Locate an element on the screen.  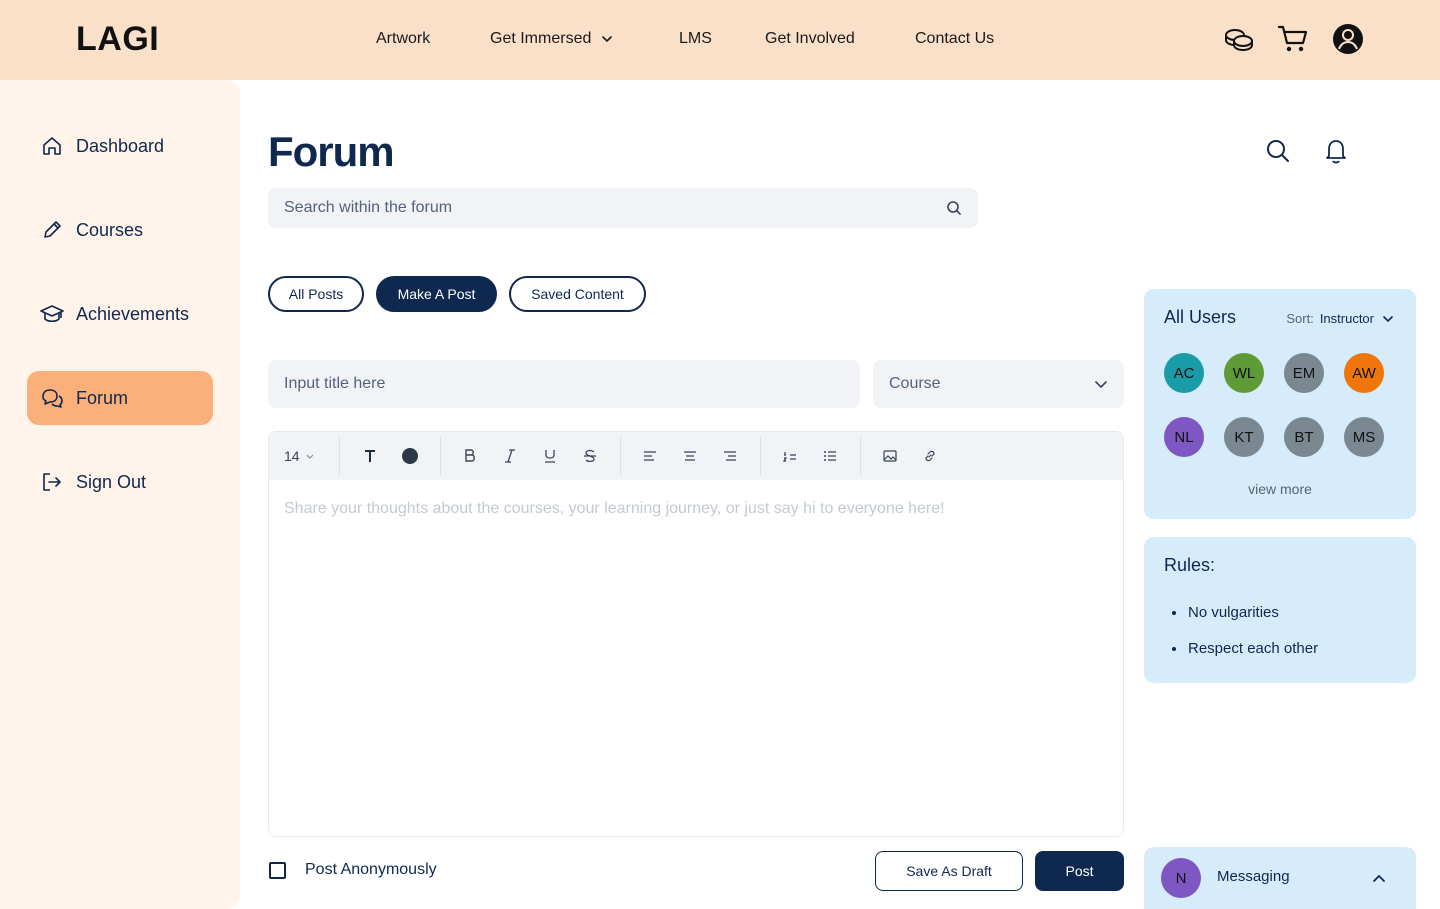
sidebar-item-courses: Courses is located at coordinates (120, 230).